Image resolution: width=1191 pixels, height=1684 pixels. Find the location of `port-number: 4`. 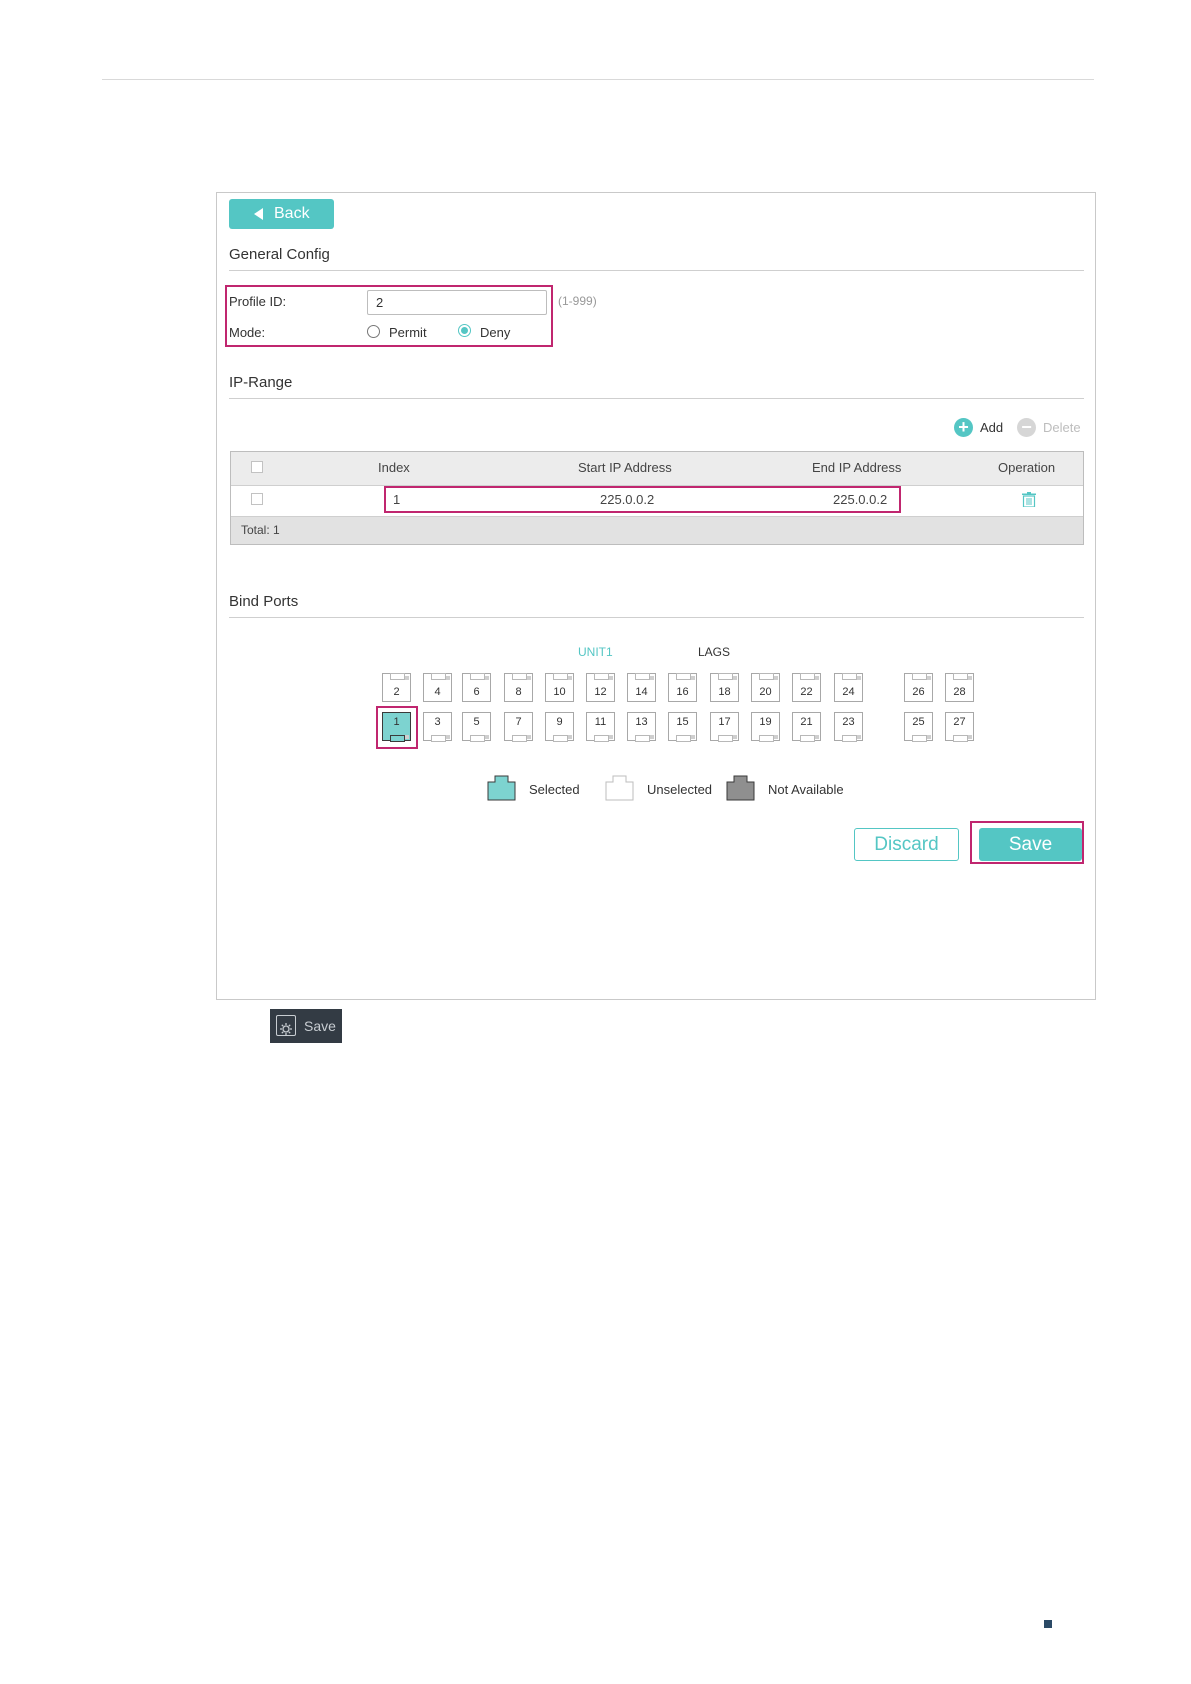

port-number: 4 is located at coordinates (437, 692).